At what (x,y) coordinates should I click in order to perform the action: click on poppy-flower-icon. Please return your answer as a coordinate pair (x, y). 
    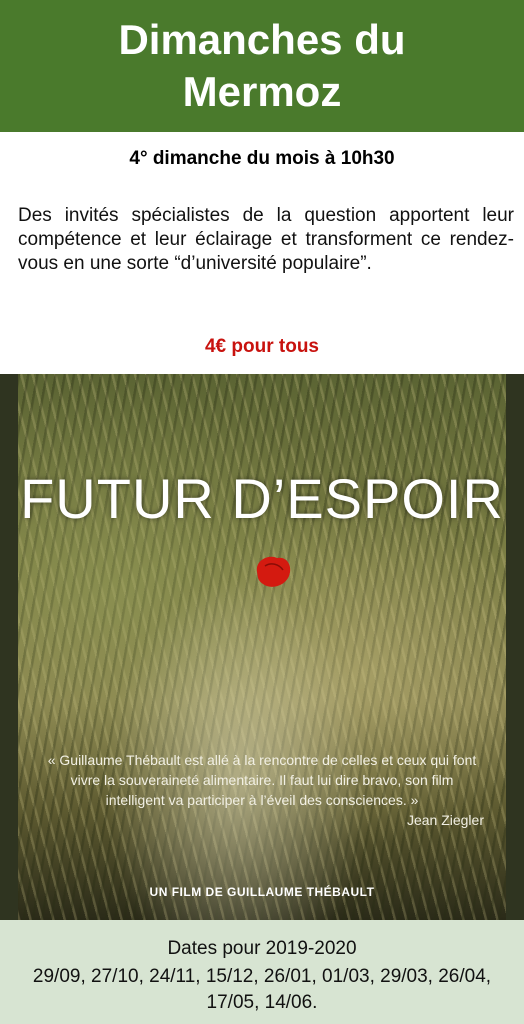
    Looking at the image, I should click on (273, 571).